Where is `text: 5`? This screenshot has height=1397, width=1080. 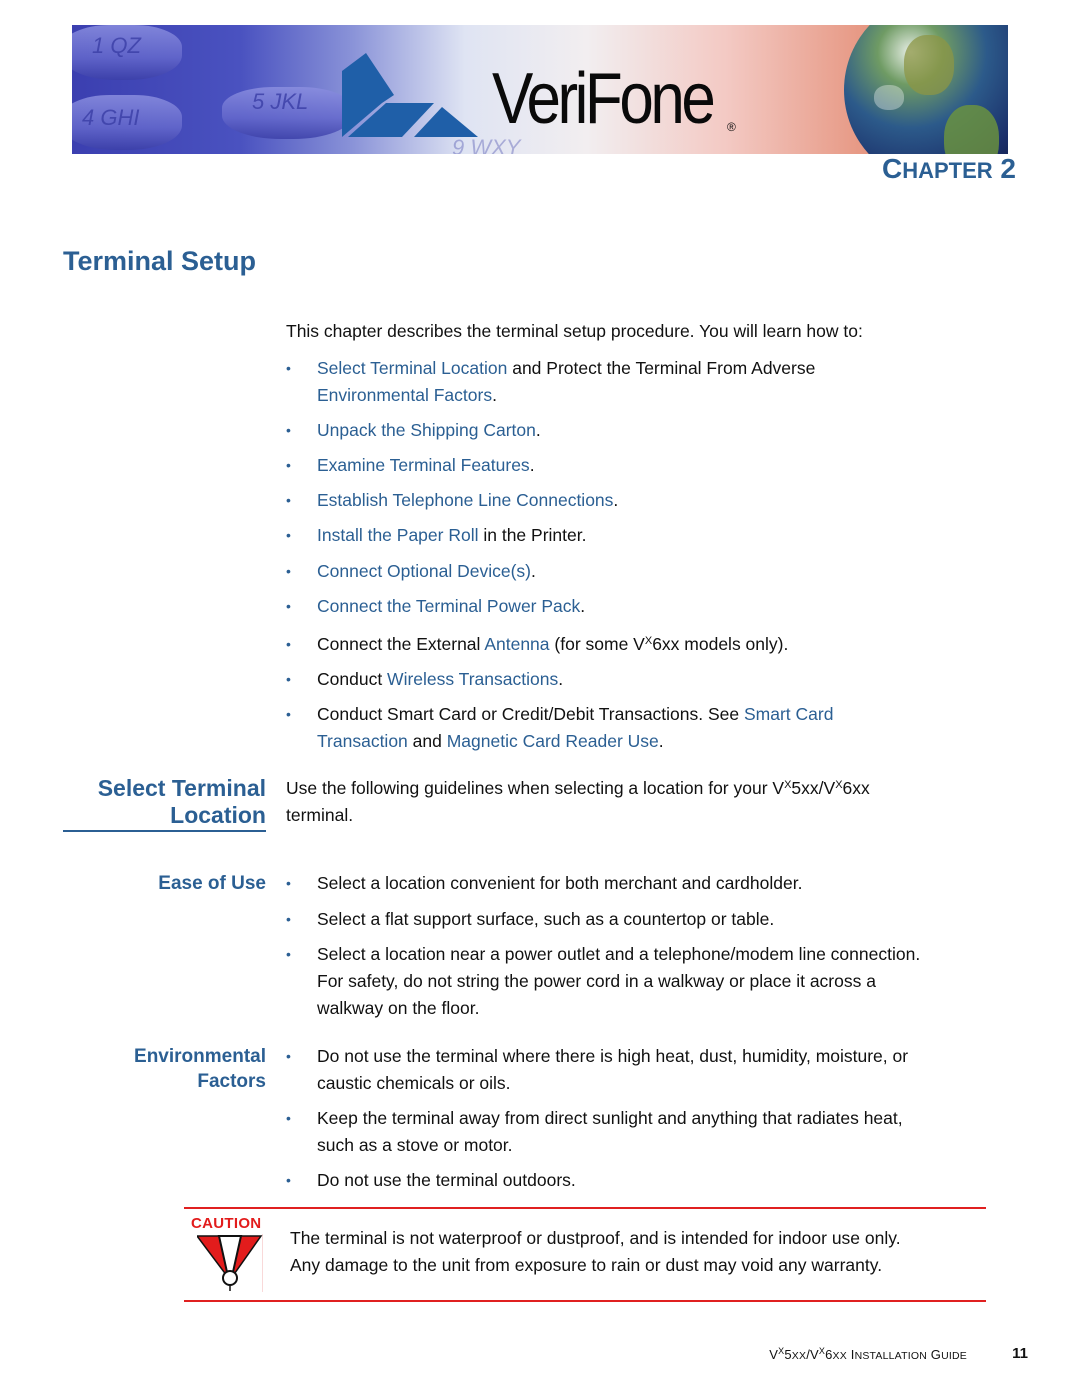
text: 5 is located at coordinates (788, 1354).